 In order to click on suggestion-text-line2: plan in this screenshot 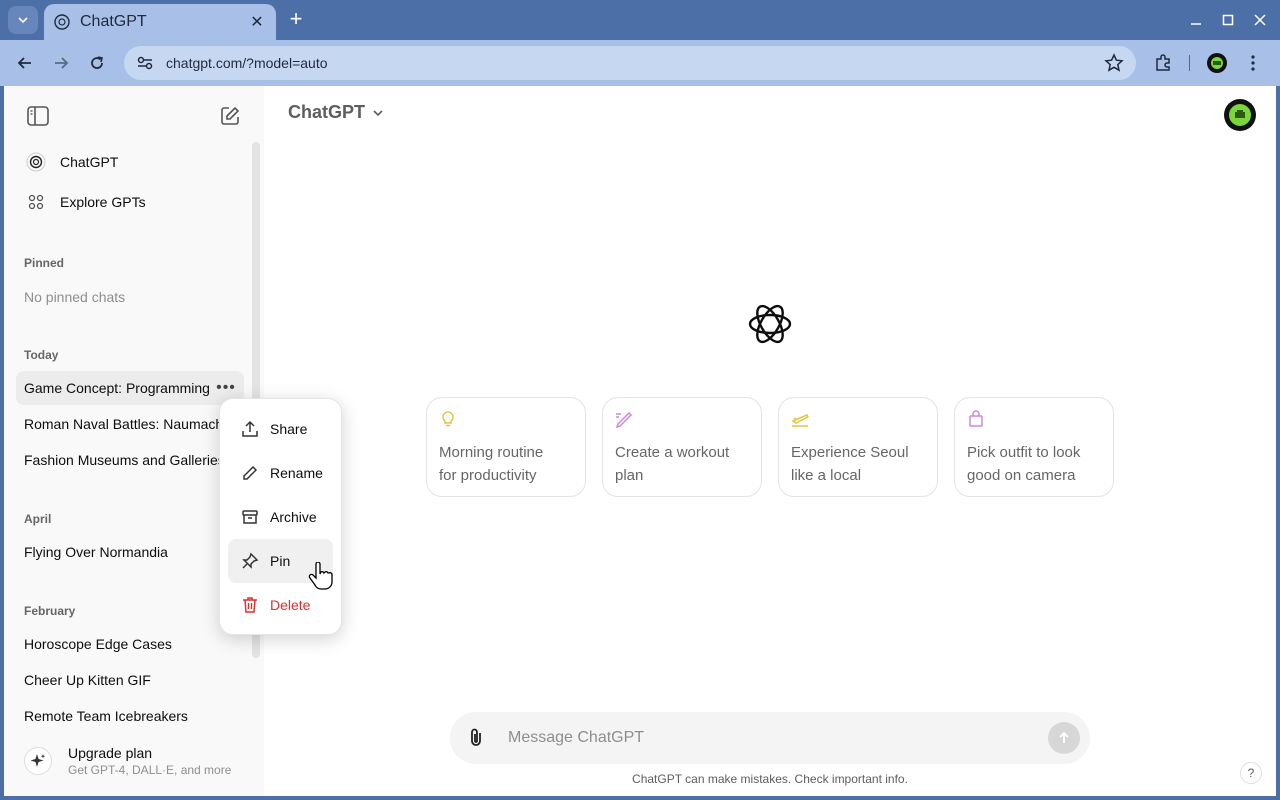, I will do `click(629, 475)`.